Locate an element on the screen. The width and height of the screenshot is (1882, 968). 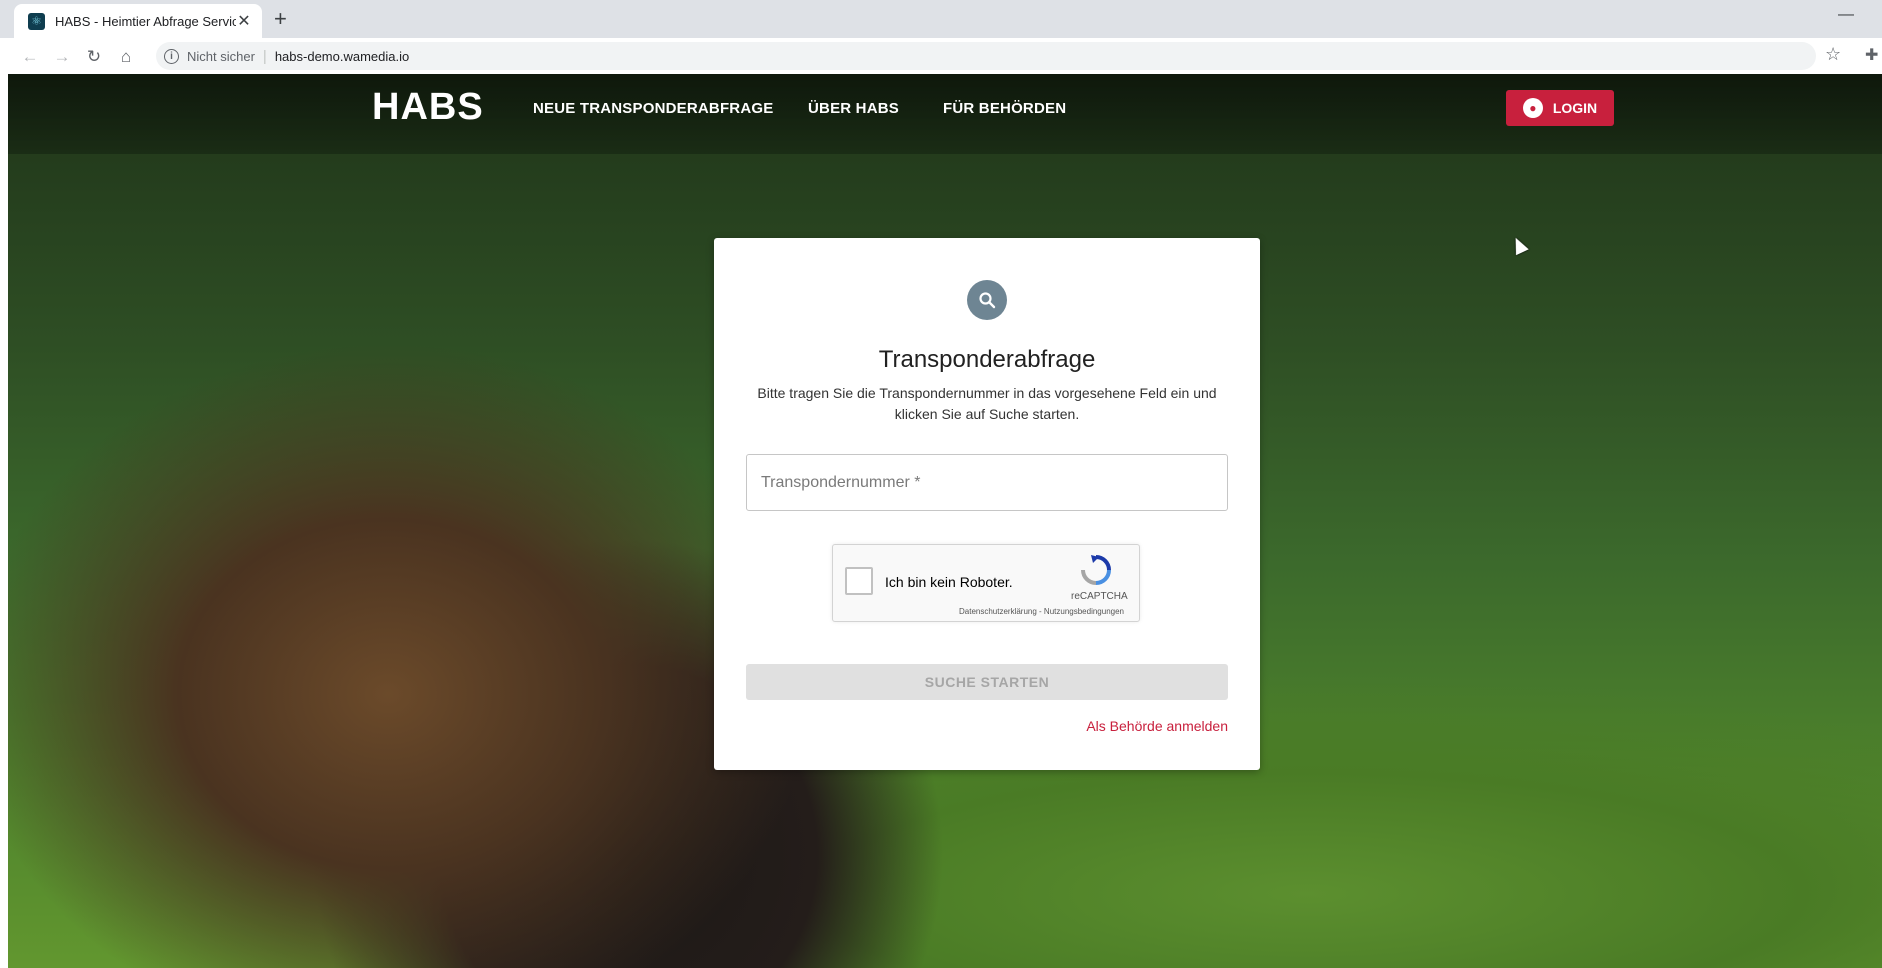
browser-tab: ⚛ HABS - Heimtier Abfrage Service ✕ is located at coordinates (138, 21).